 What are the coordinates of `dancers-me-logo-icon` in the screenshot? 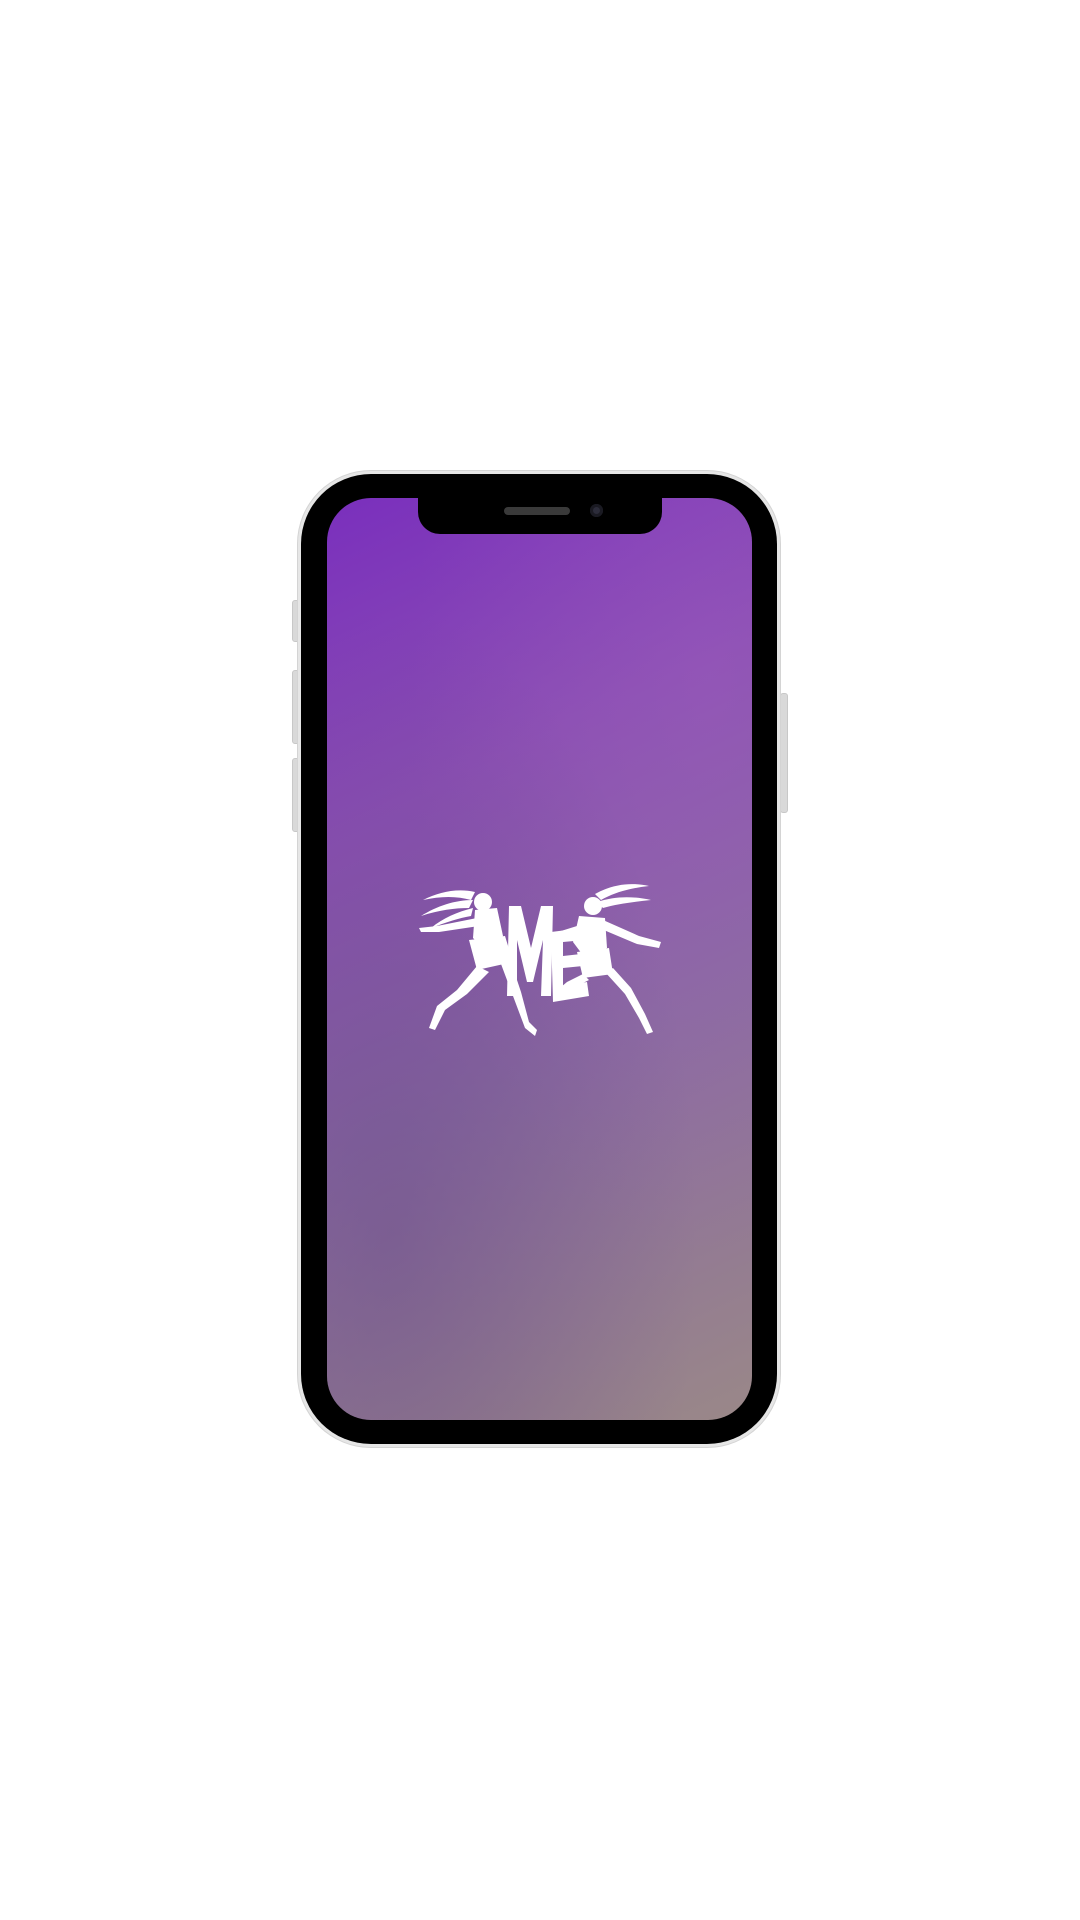 It's located at (540, 960).